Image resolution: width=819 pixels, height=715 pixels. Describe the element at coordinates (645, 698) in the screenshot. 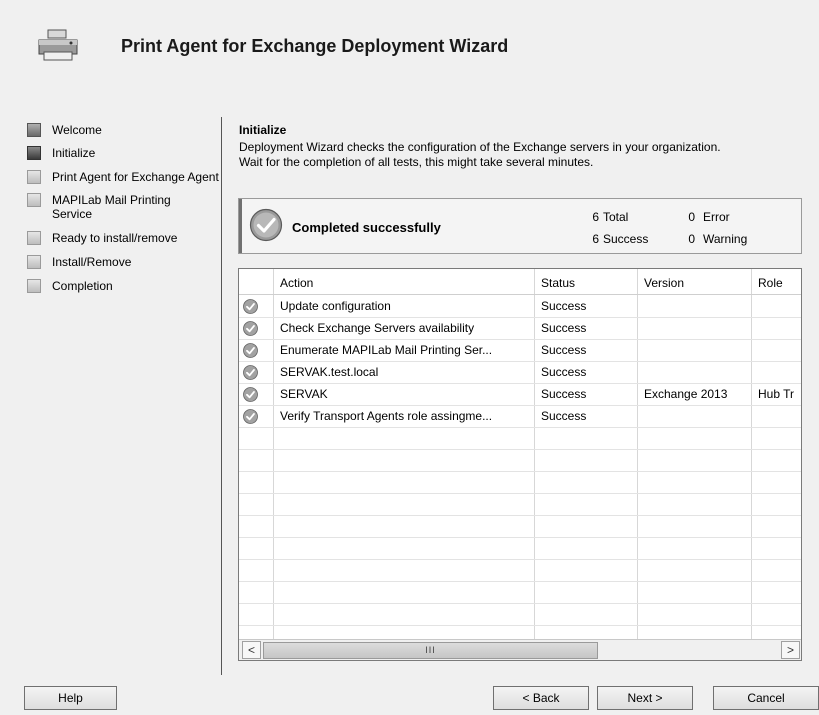

I see `next-button: Next >` at that location.